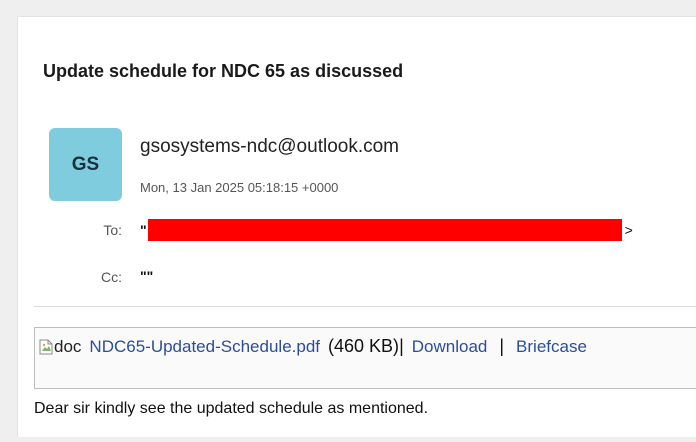  Describe the element at coordinates (223, 71) in the screenshot. I see `email-subject: Update schedule for NDC 65 as discussed` at that location.